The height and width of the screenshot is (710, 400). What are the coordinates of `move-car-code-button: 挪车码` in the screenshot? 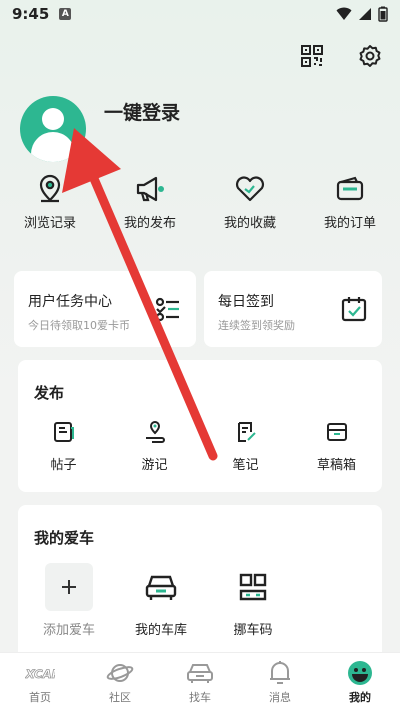 It's located at (253, 600).